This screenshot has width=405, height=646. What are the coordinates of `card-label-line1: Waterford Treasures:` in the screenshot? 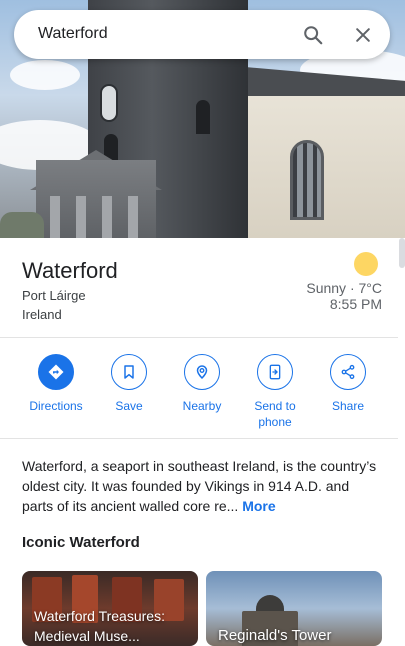 It's located at (99, 616).